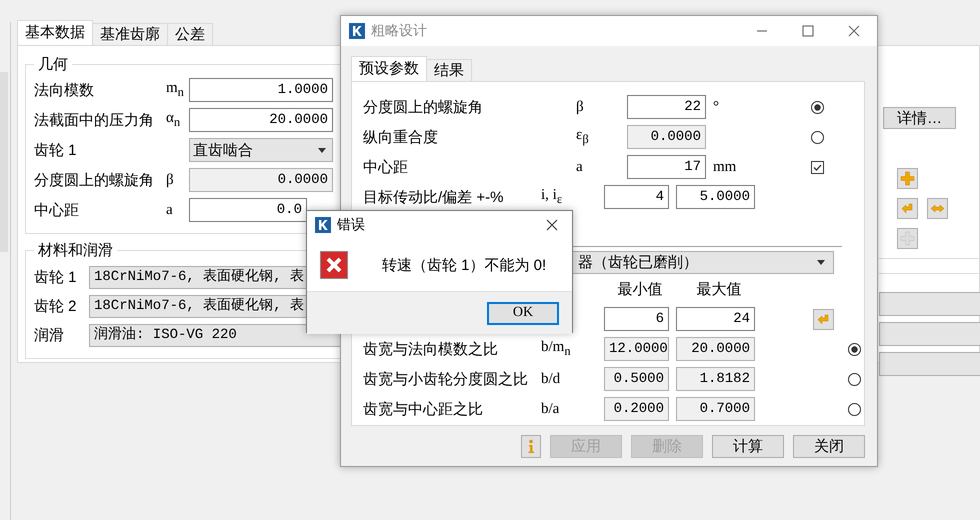 The height and width of the screenshot is (520, 980). I want to click on group-title: 几何, so click(53, 64).